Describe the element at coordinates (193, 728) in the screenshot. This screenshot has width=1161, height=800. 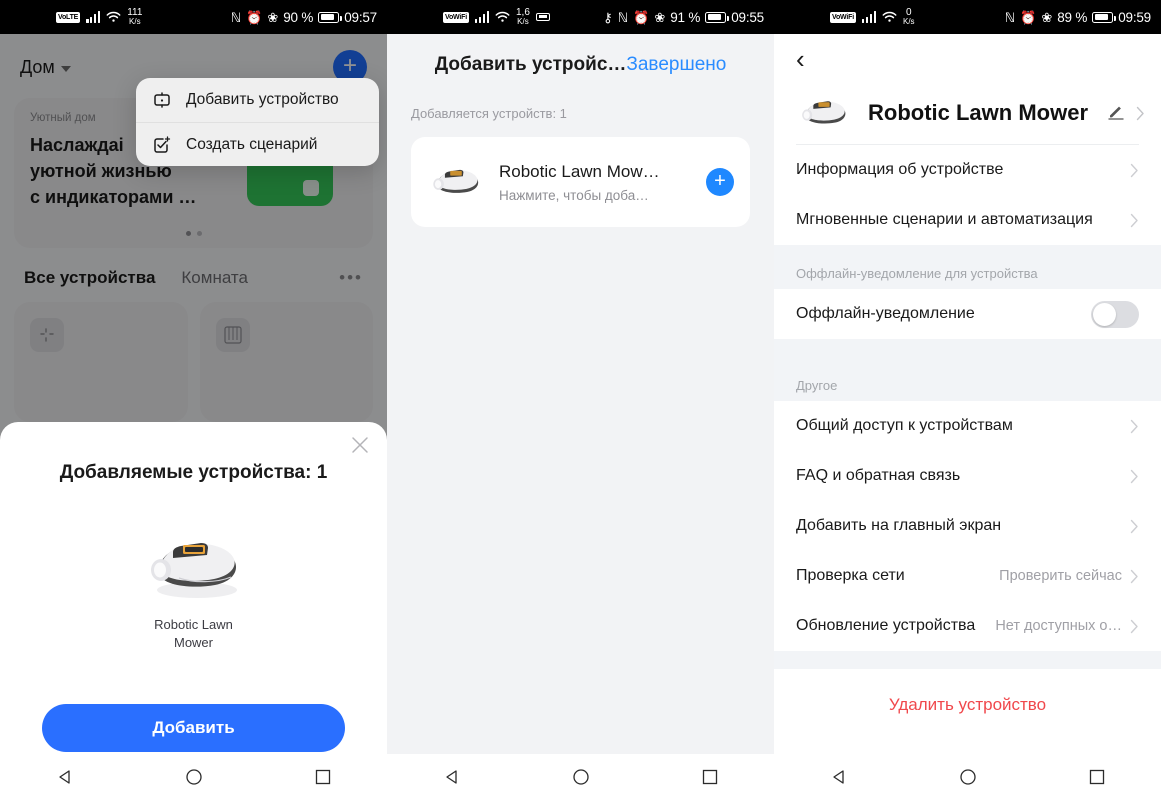
I see `add-confirm-button: Добавить` at that location.